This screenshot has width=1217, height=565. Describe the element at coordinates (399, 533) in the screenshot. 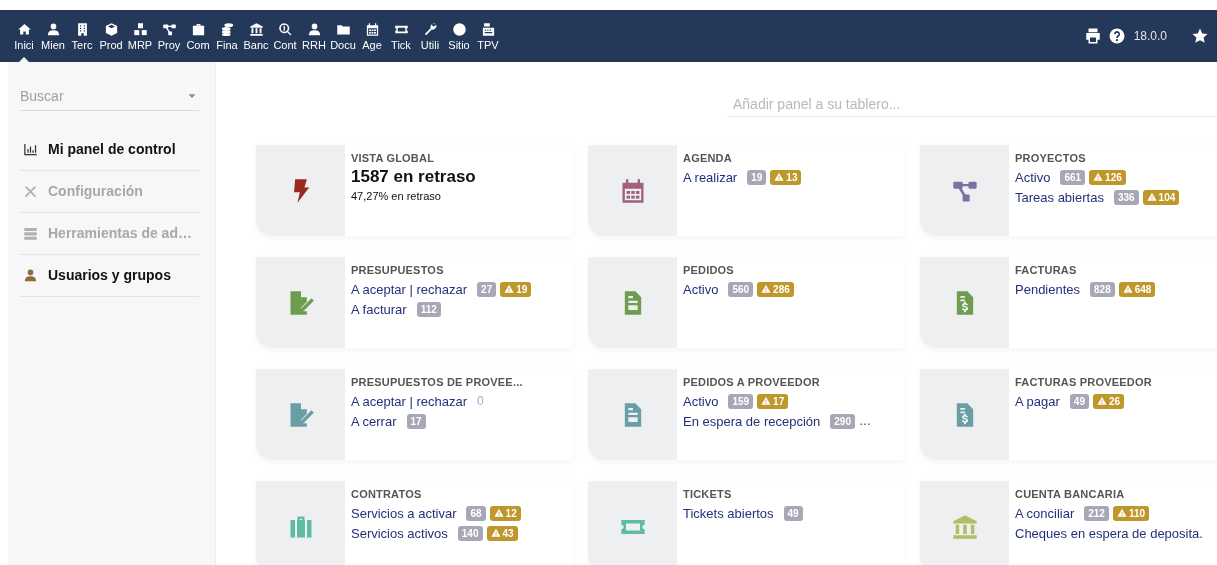

I see `card-link: Servicios activos` at that location.